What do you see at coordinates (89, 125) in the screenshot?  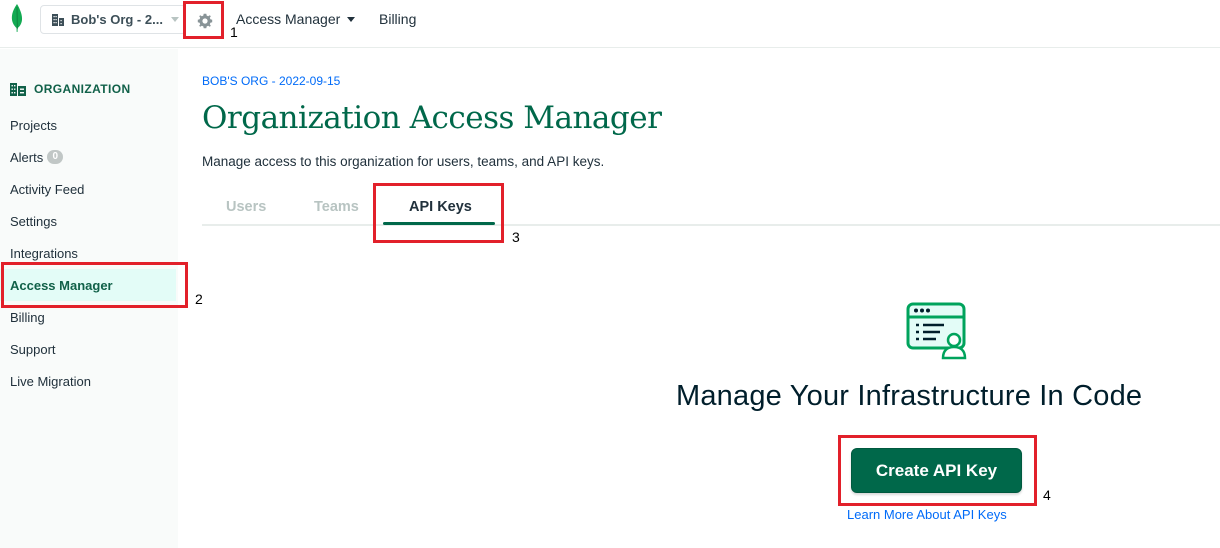 I see `sidebar-item-projects: Projects` at bounding box center [89, 125].